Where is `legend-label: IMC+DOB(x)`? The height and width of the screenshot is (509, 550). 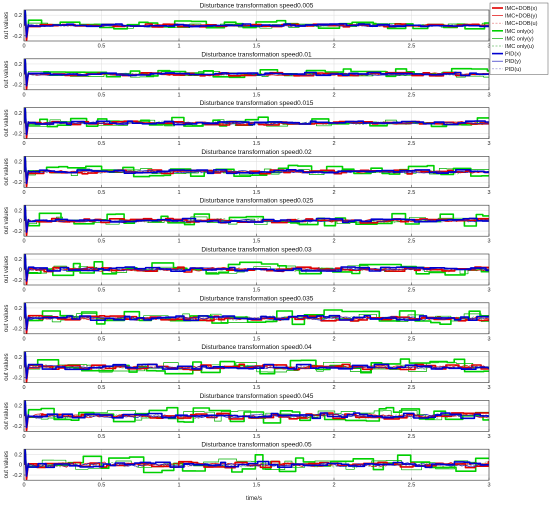
legend-label: IMC+DOB(x) is located at coordinates (521, 9).